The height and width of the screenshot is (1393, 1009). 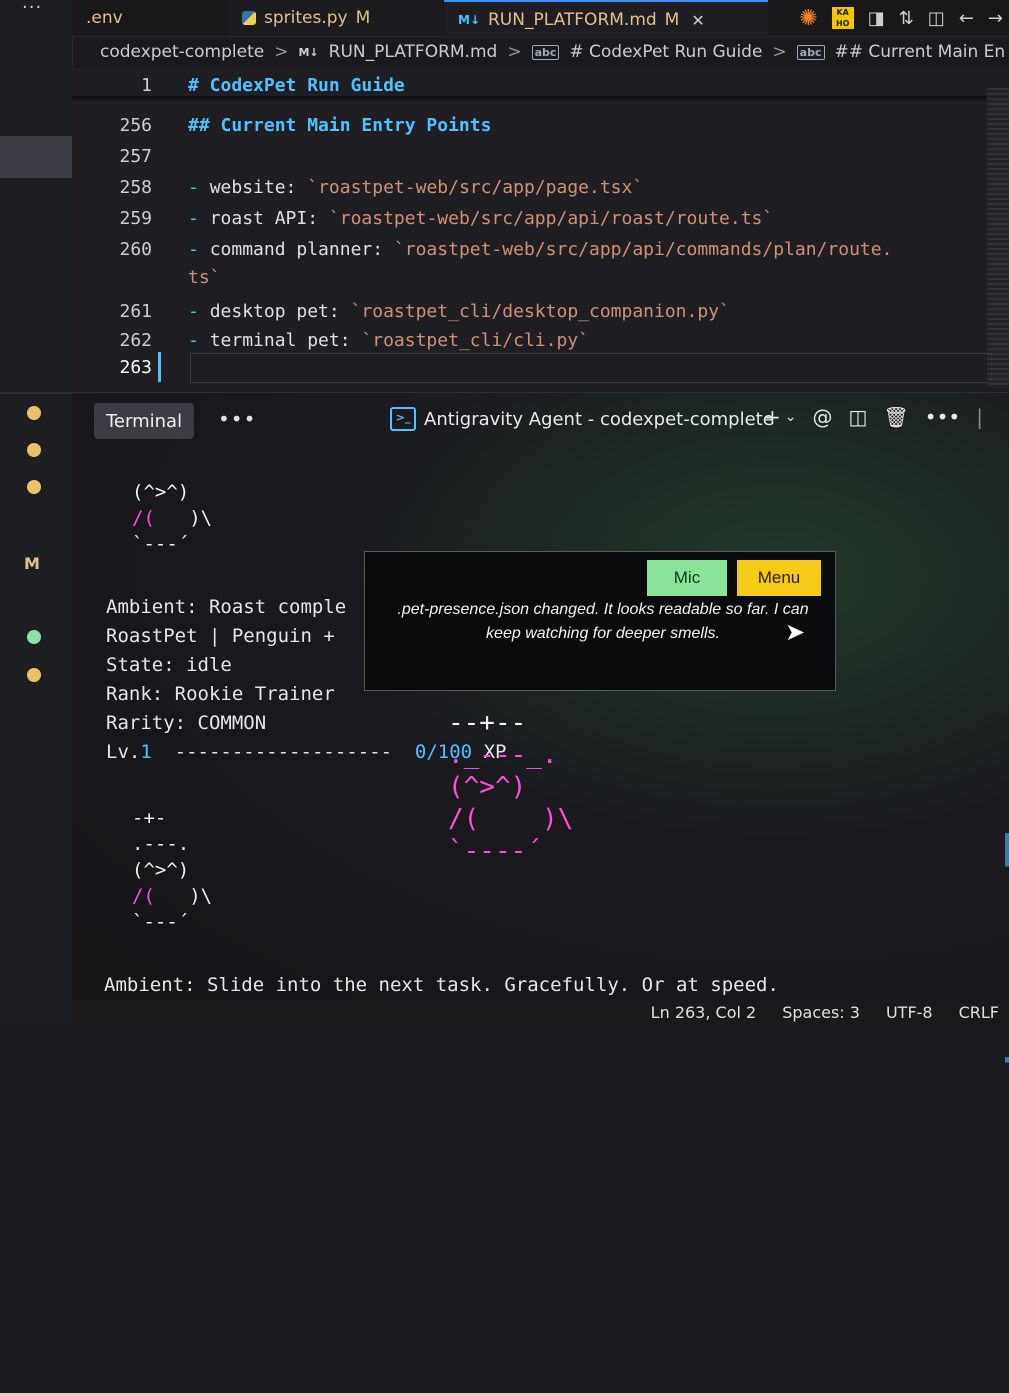 I want to click on status-bar: Ln 263, Col 2 Spaces: 3 UTF-8 CRLF, so click(x=540, y=1012).